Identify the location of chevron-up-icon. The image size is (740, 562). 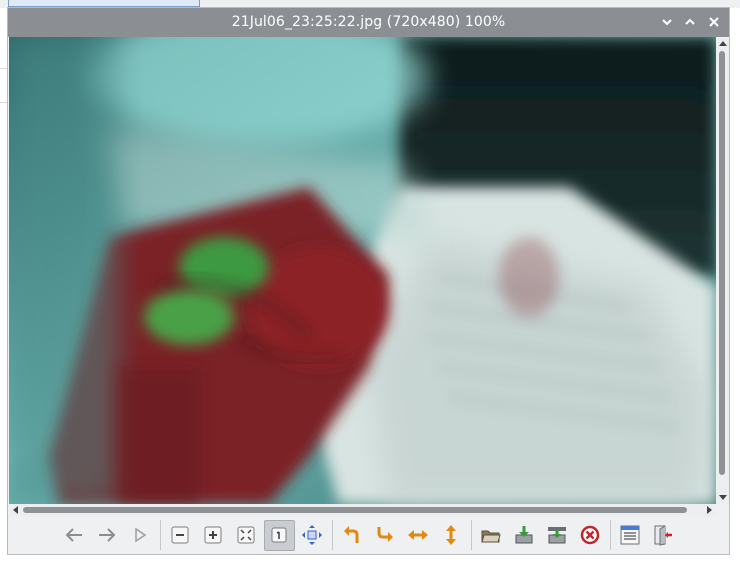
(690, 21).